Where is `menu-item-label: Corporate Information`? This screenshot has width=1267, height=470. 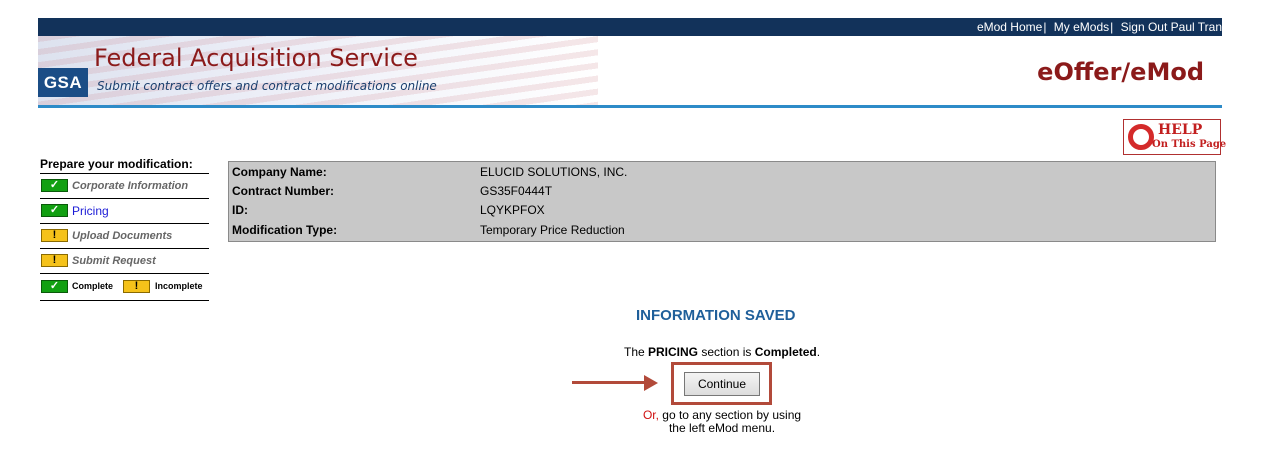
menu-item-label: Corporate Information is located at coordinates (130, 186).